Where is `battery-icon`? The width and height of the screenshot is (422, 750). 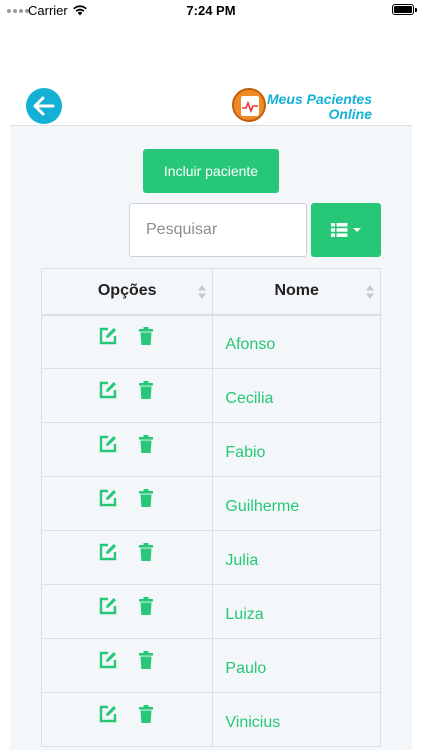 battery-icon is located at coordinates (404, 9).